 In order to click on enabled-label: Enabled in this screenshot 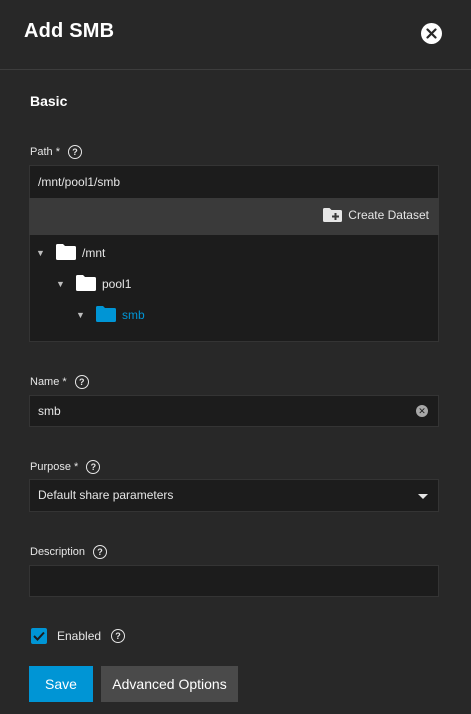, I will do `click(79, 636)`.